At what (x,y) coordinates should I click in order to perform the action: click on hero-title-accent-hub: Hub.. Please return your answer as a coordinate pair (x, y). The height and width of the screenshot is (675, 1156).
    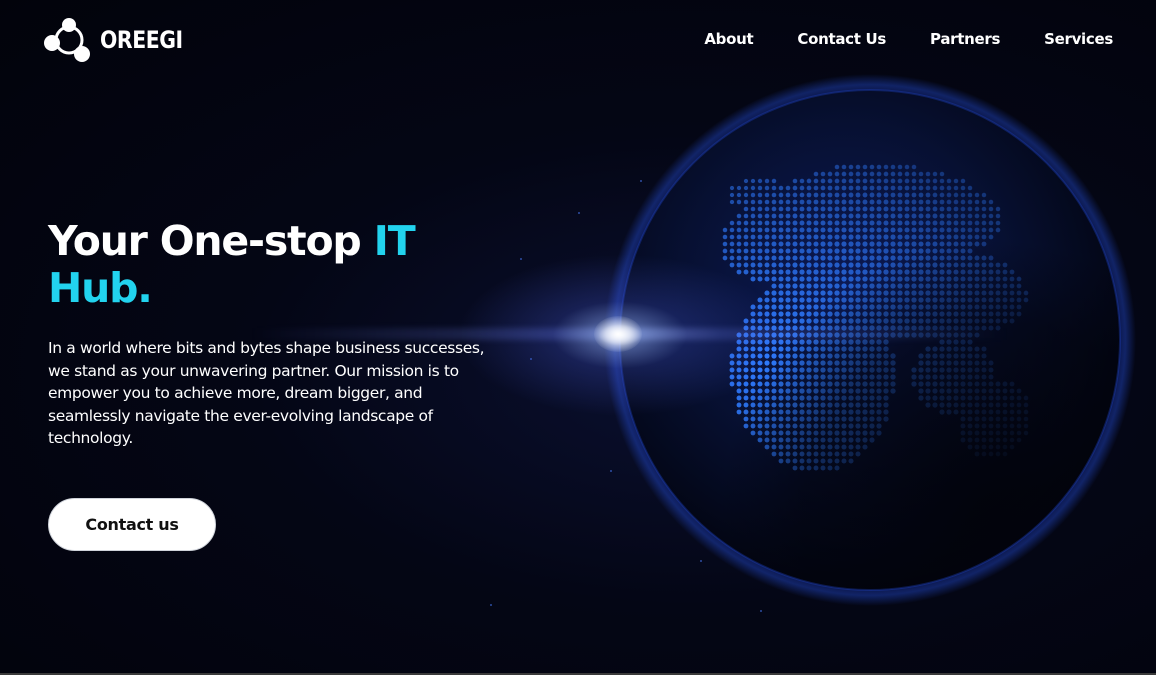
    Looking at the image, I should click on (100, 288).